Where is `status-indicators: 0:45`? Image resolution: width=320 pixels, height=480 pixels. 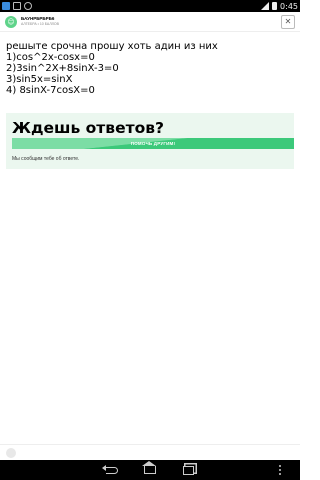
status-indicators: 0:45 is located at coordinates (279, 6).